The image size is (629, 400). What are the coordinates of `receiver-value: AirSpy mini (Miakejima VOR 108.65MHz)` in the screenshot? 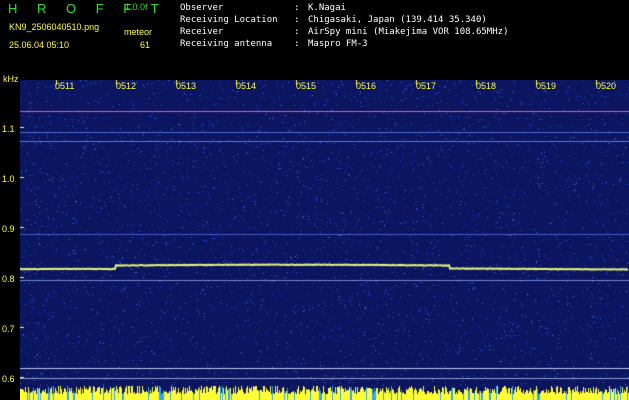 It's located at (408, 32).